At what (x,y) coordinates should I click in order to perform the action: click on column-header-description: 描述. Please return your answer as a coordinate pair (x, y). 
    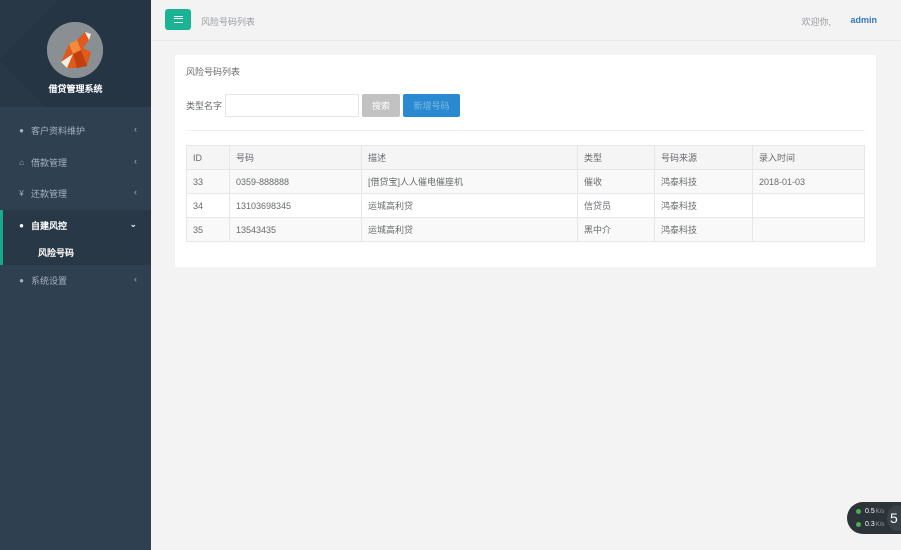
    Looking at the image, I should click on (469, 157).